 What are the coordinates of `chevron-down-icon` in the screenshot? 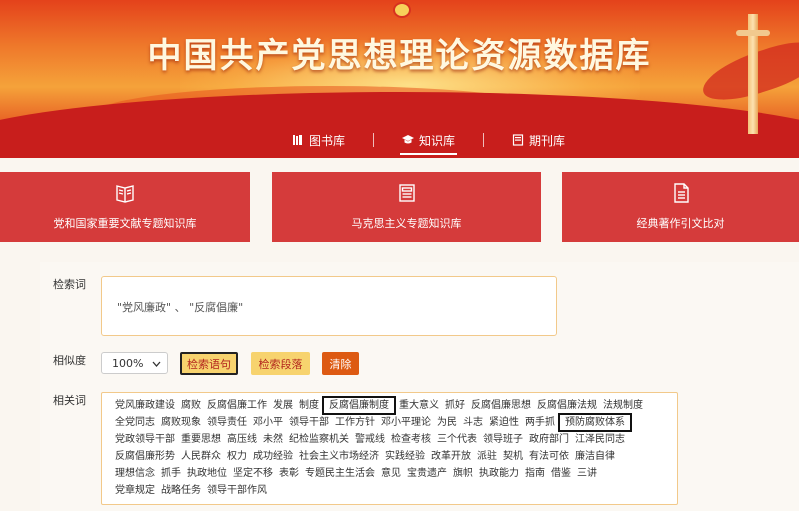 It's located at (156, 364).